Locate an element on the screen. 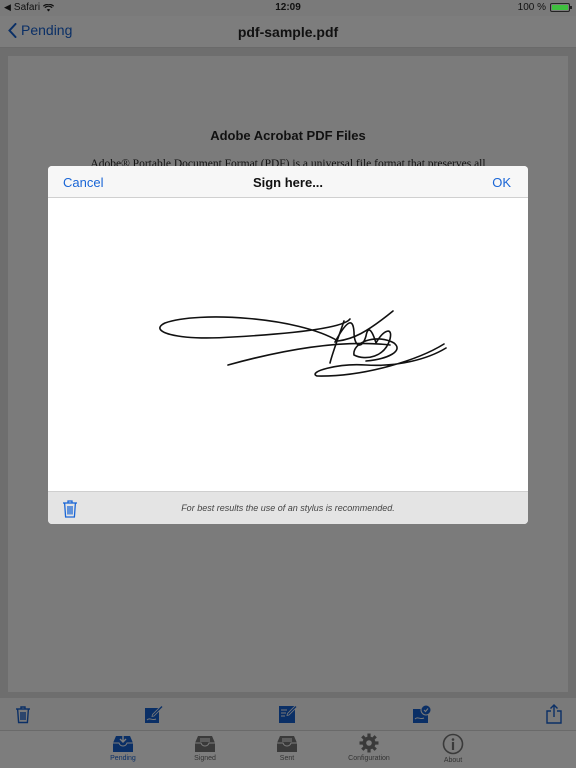 Image resolution: width=576 pixels, height=768 pixels. info-icon is located at coordinates (453, 744).